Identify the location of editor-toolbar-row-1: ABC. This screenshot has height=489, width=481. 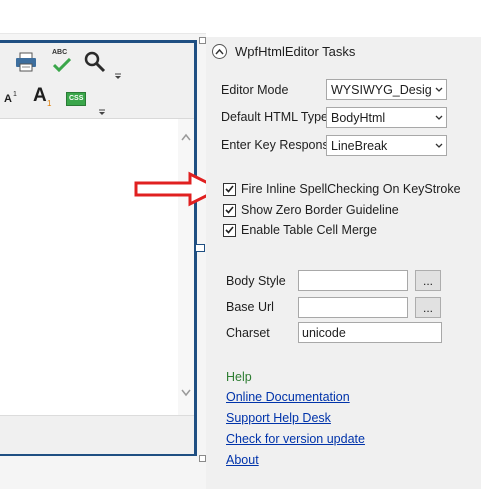
(97, 62).